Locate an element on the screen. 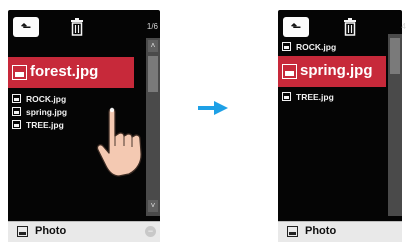 The height and width of the screenshot is (242, 411). selected-file-label: spring.jpg is located at coordinates (336, 70).